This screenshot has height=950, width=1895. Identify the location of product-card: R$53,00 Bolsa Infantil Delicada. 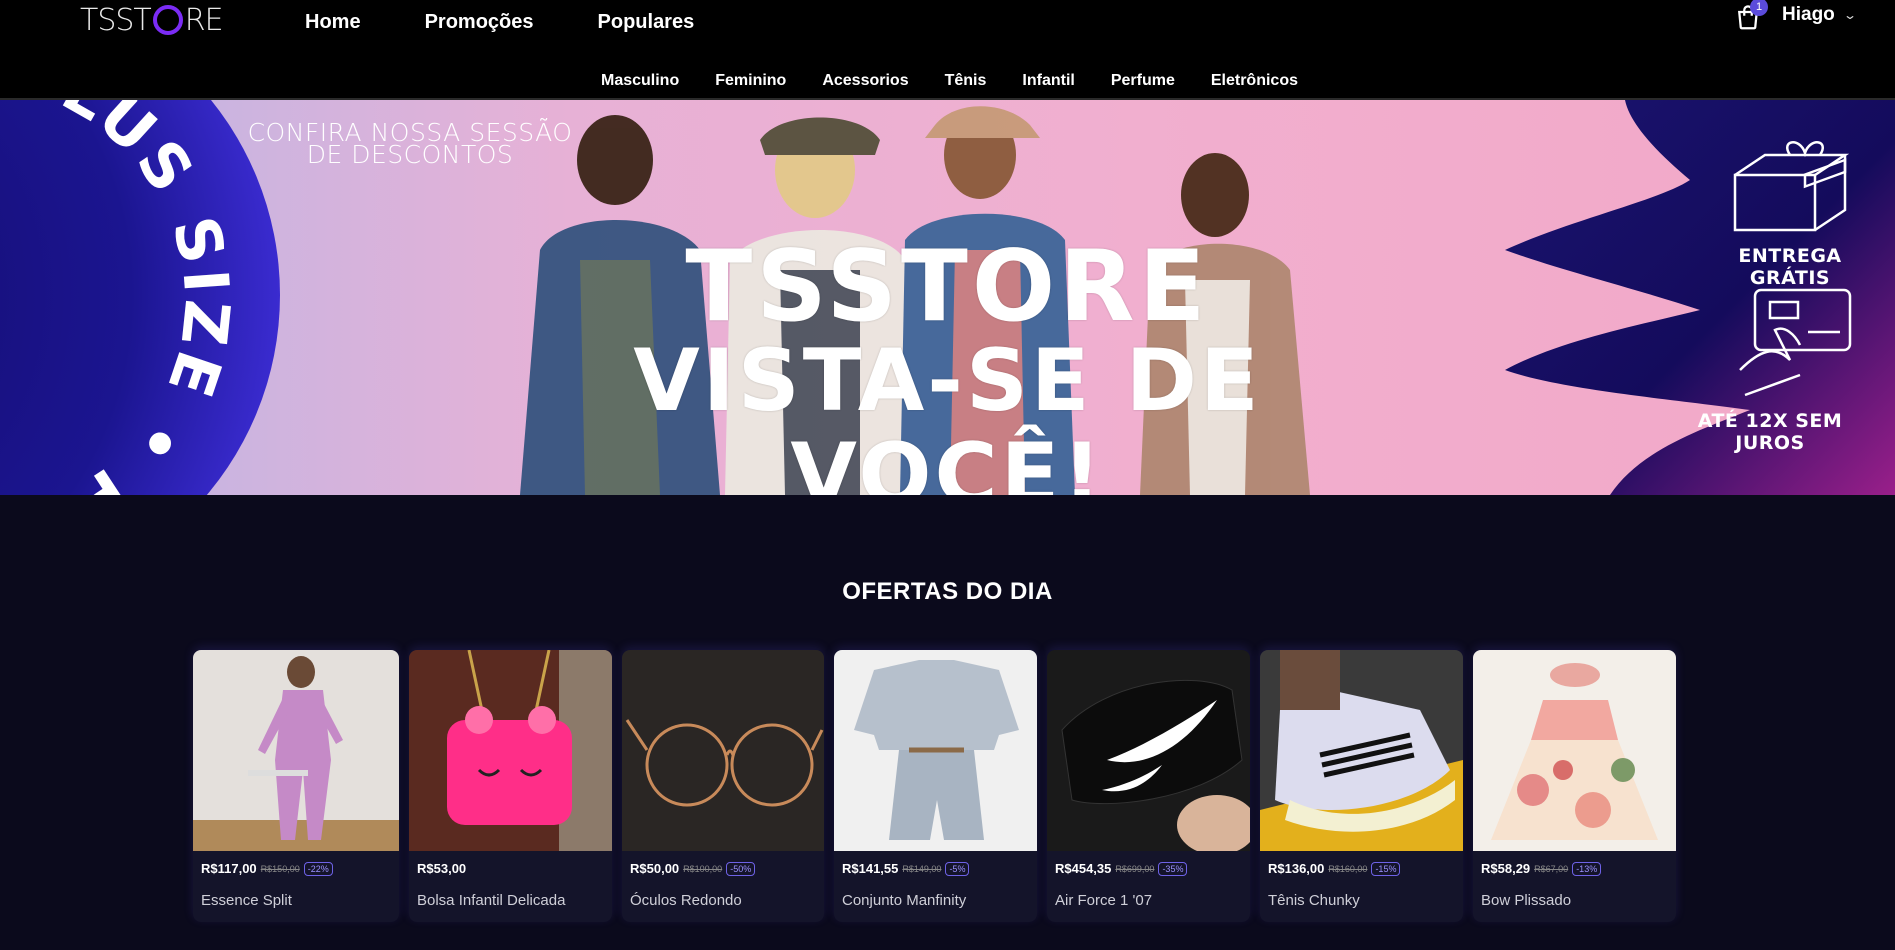
(510, 786).